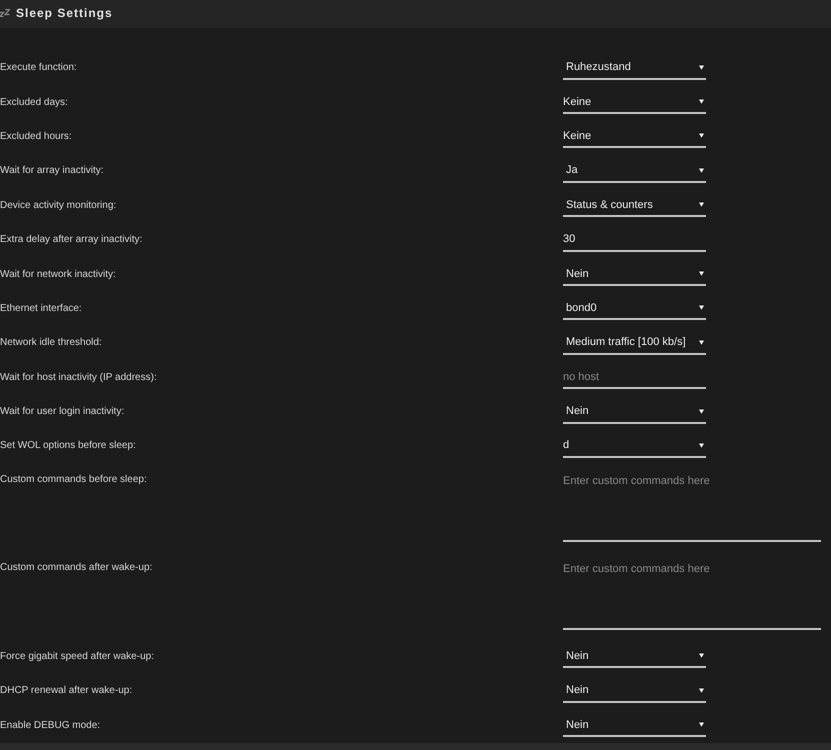 Image resolution: width=831 pixels, height=750 pixels. I want to click on dropdown: d, so click(634, 446).